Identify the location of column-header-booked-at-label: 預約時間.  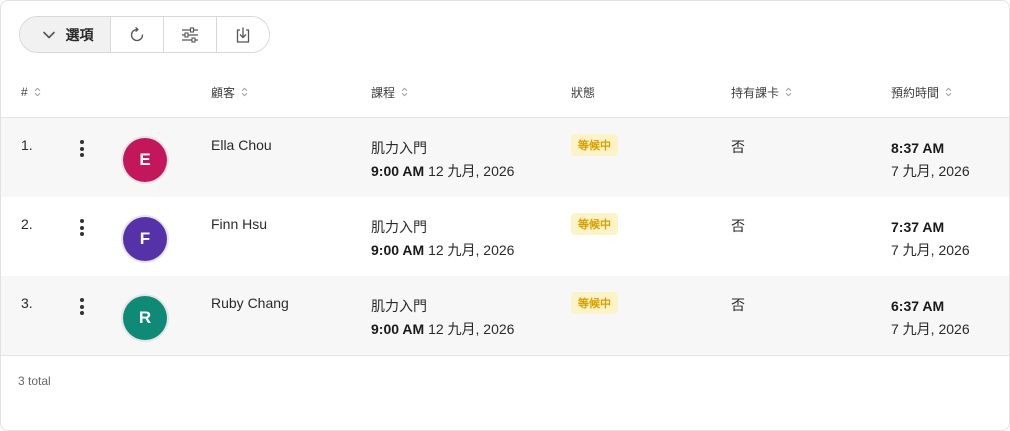
(915, 92).